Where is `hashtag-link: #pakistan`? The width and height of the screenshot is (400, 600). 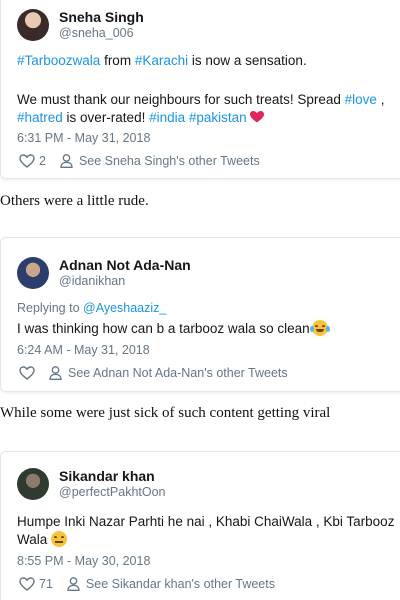 hashtag-link: #pakistan is located at coordinates (218, 117).